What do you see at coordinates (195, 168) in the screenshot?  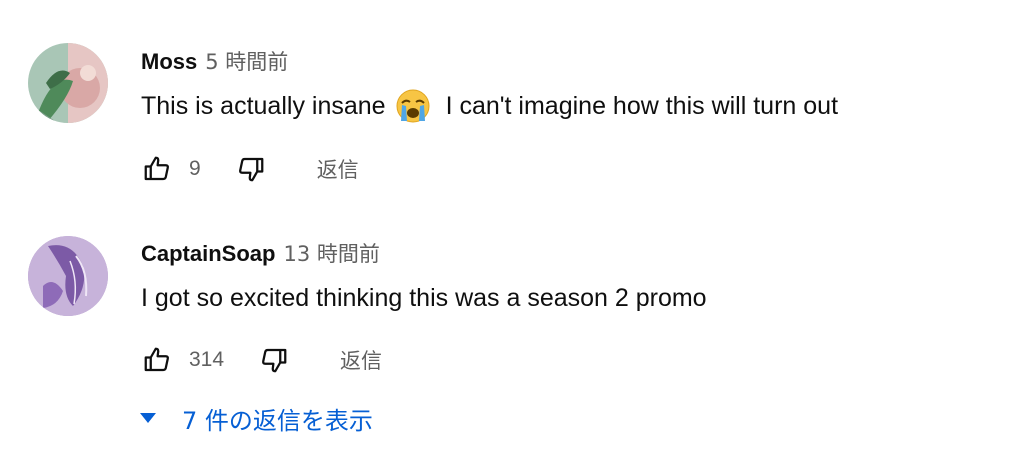 I see `like-count: 9` at bounding box center [195, 168].